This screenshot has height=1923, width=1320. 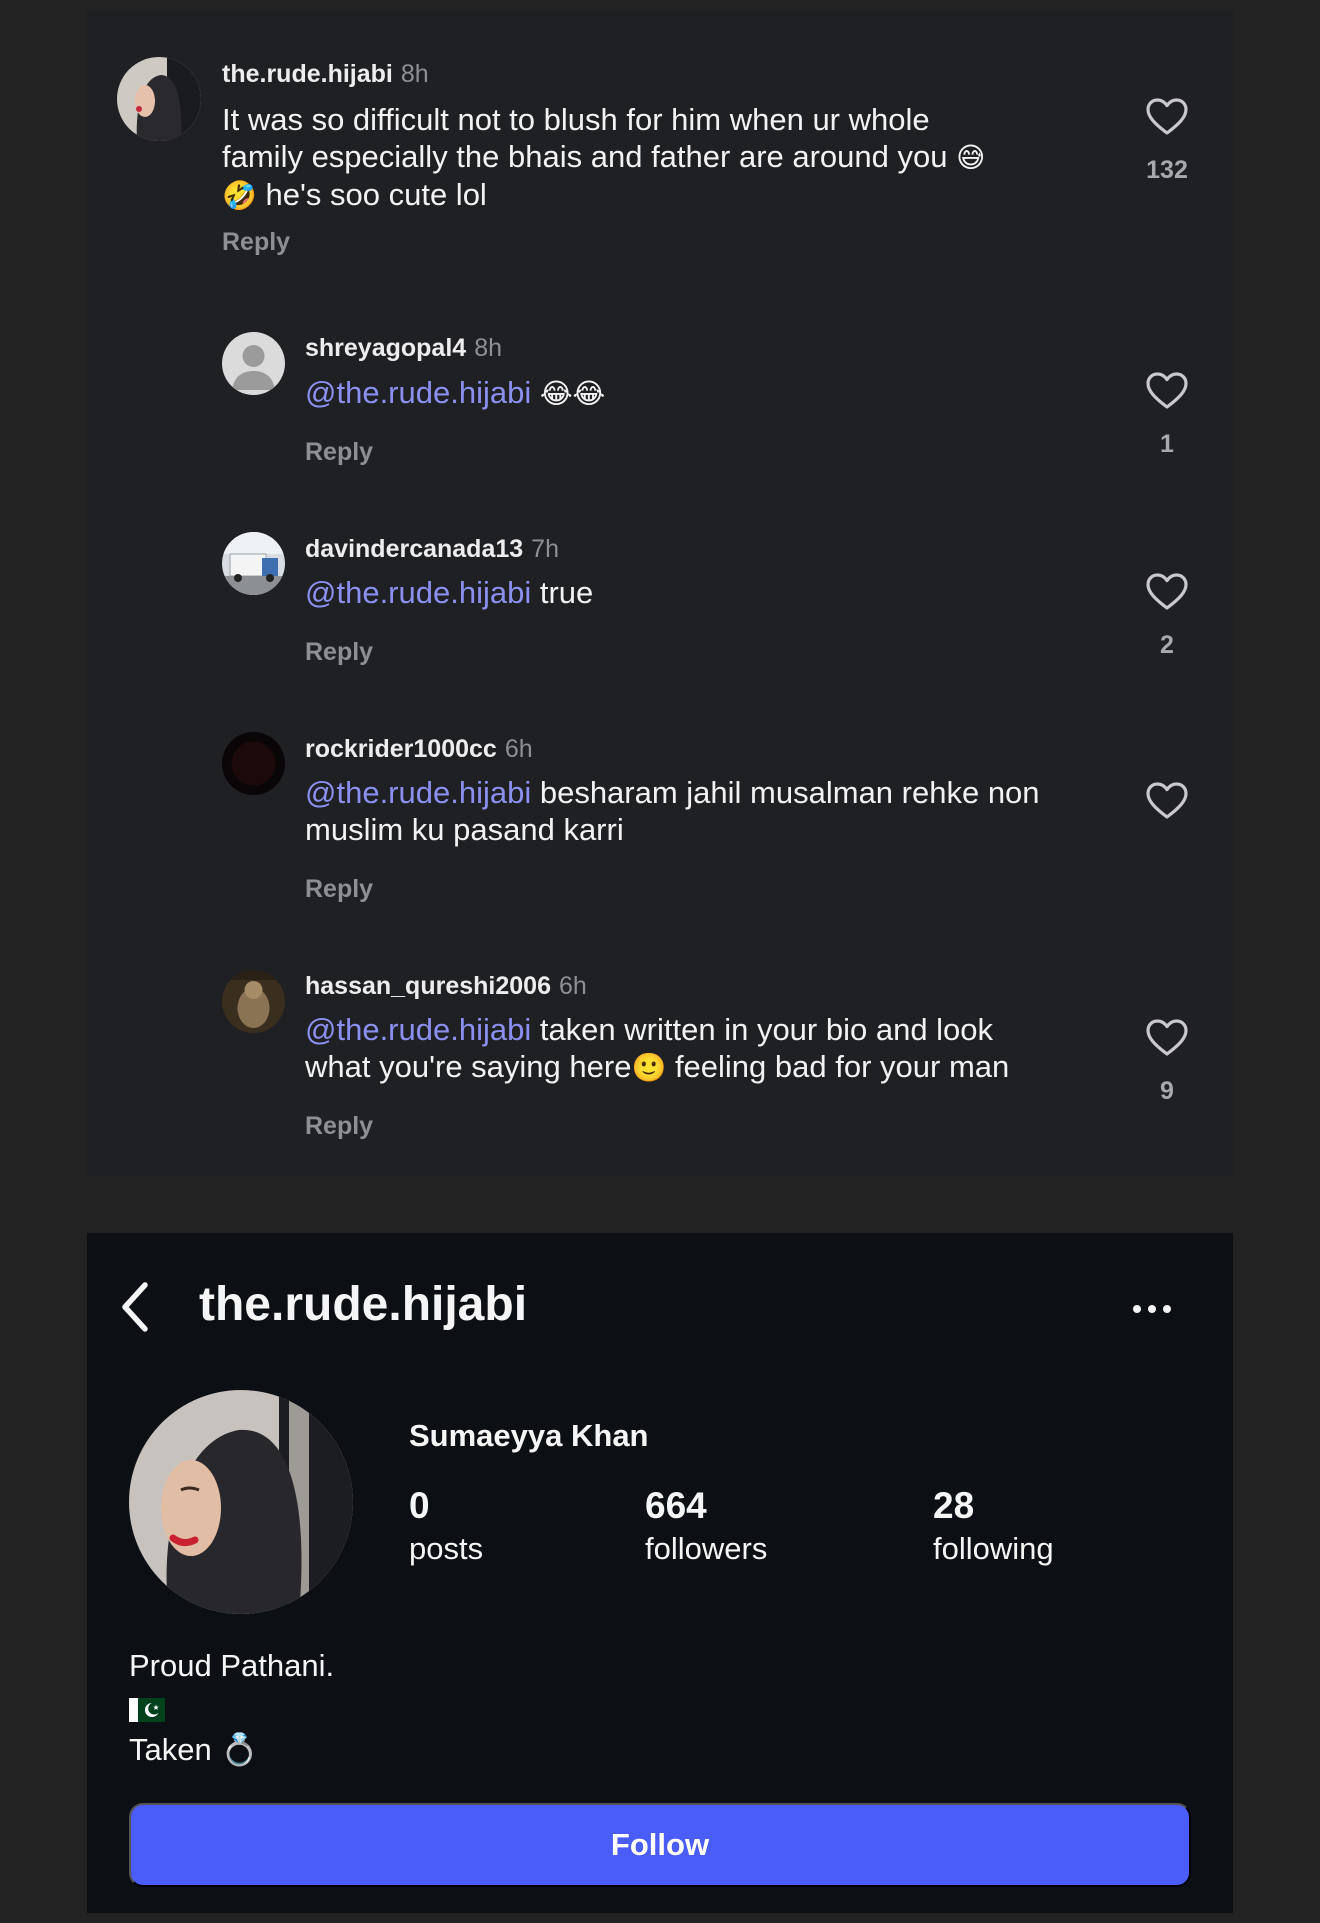 What do you see at coordinates (971, 157) in the screenshot?
I see `emoji-sweat-smile: 😅` at bounding box center [971, 157].